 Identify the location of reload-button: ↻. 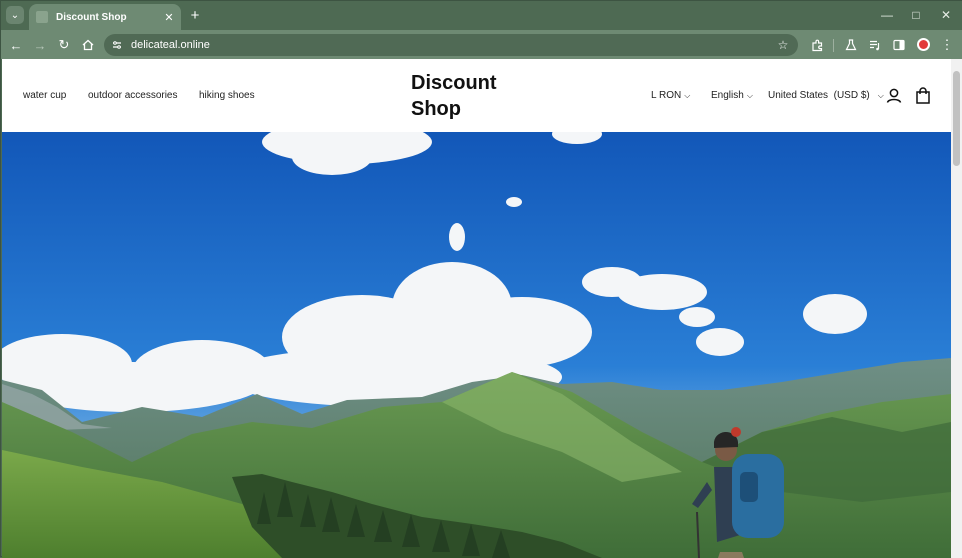
(64, 45).